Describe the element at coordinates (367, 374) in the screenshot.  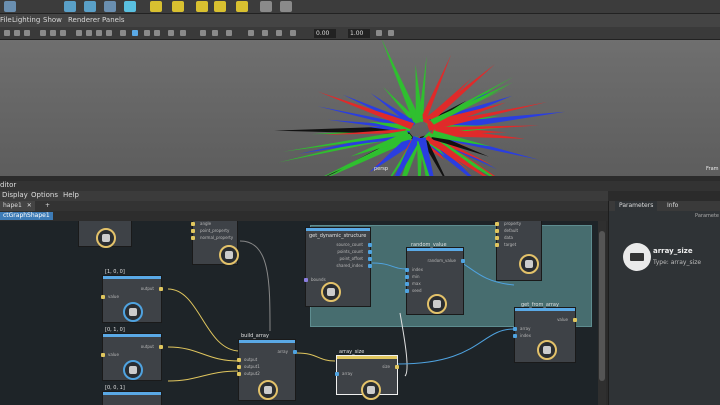
I see `node-array-size: array_size size array` at that location.